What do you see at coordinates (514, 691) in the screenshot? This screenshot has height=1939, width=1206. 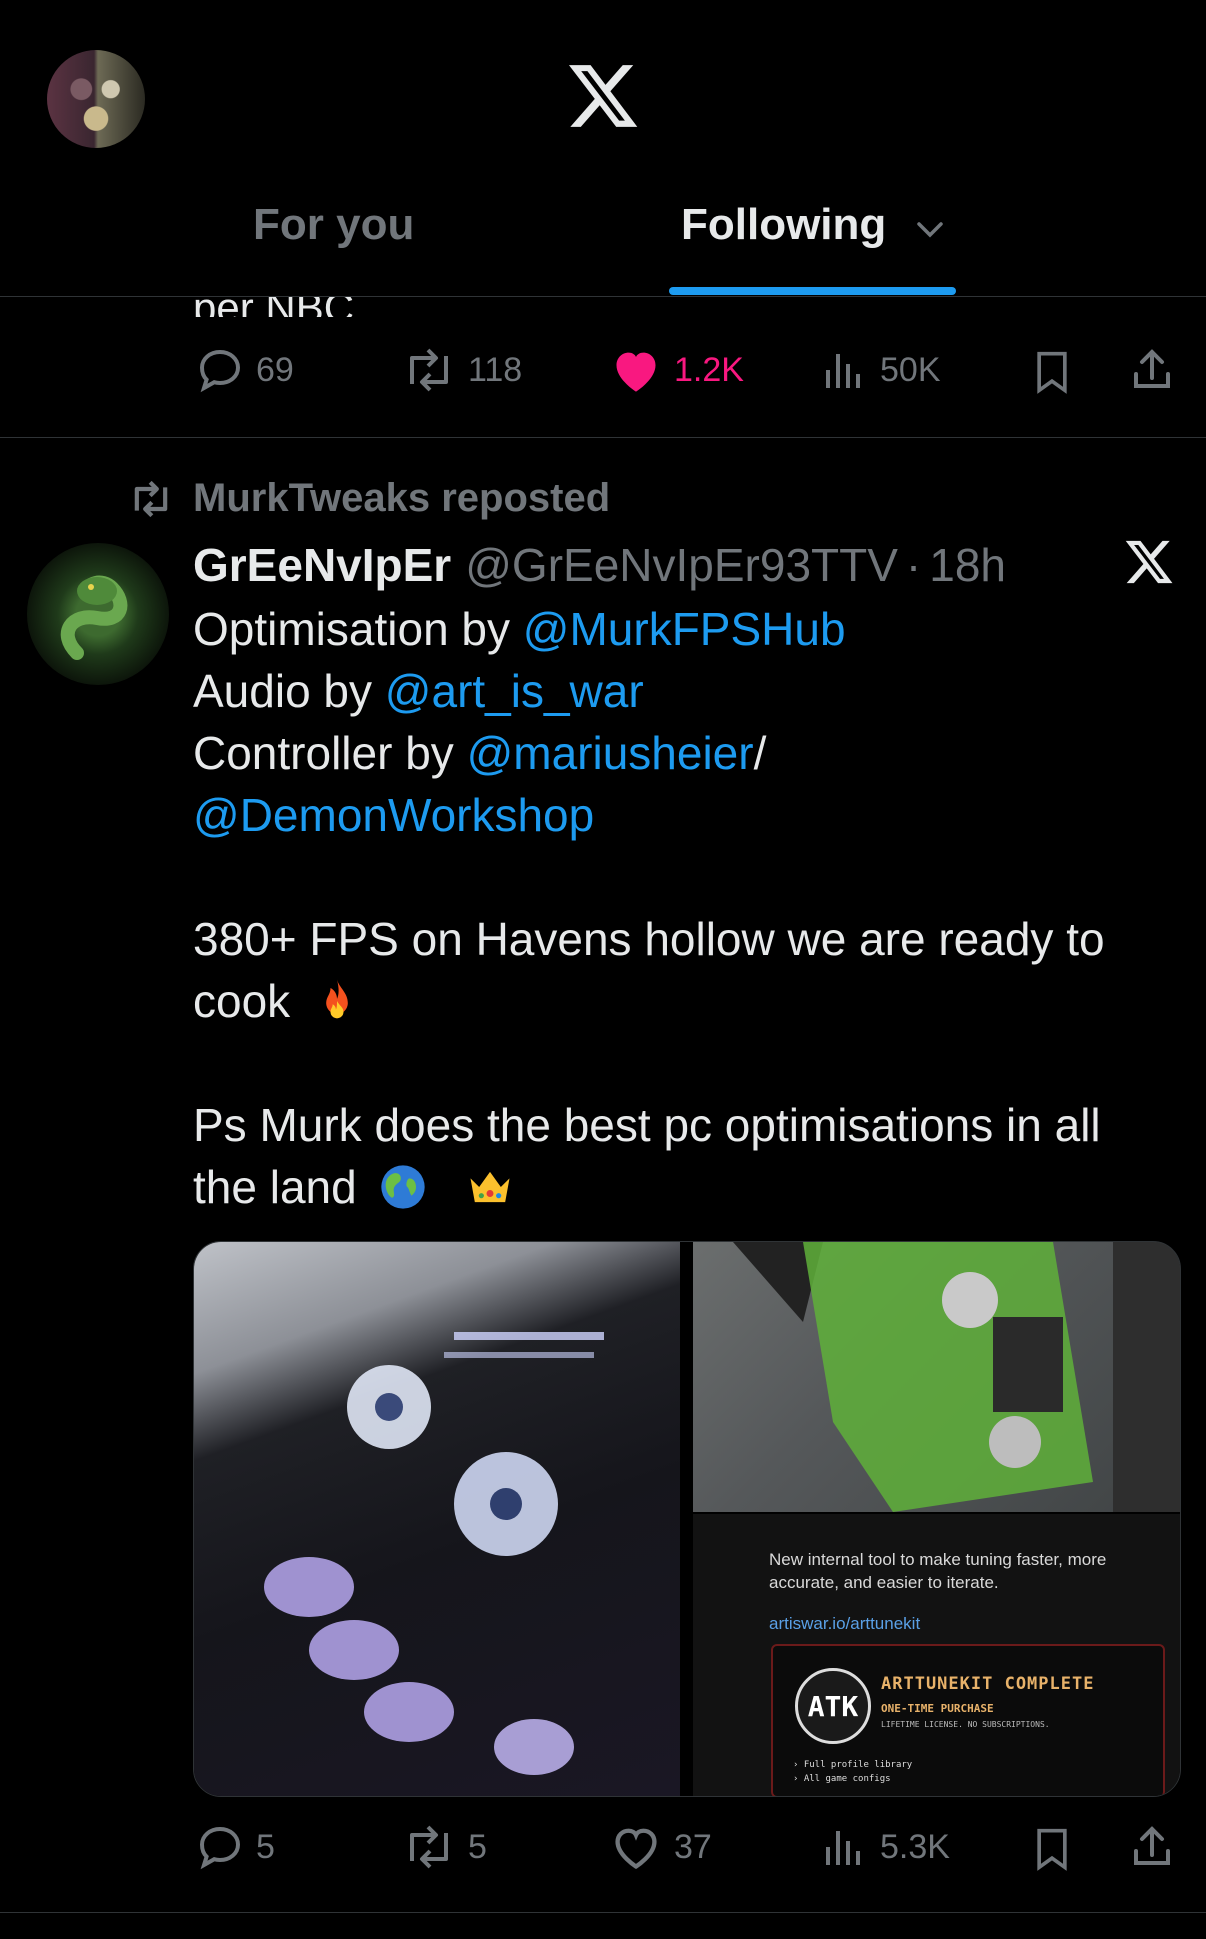 I see `mention-link: @art_is_war` at bounding box center [514, 691].